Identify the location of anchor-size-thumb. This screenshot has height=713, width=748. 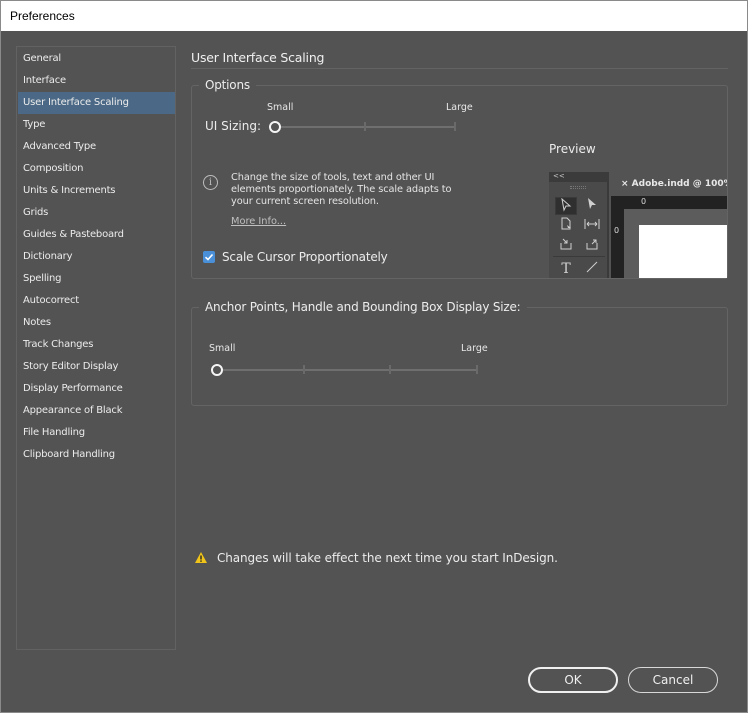
(217, 370).